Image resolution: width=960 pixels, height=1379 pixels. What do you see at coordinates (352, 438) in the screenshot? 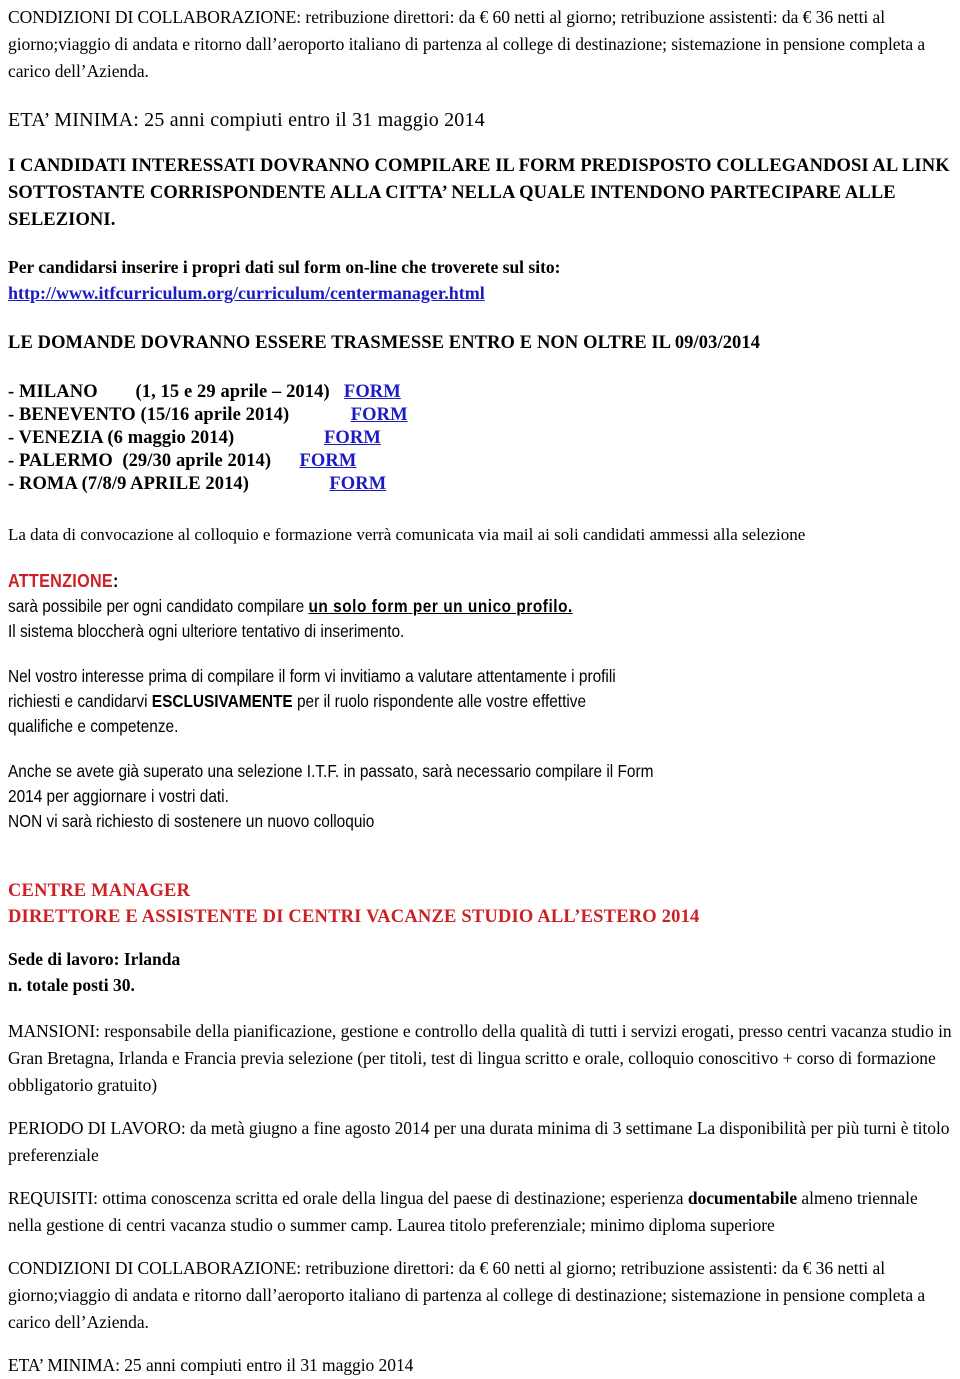
I see `form-link-venezia: FORM` at bounding box center [352, 438].